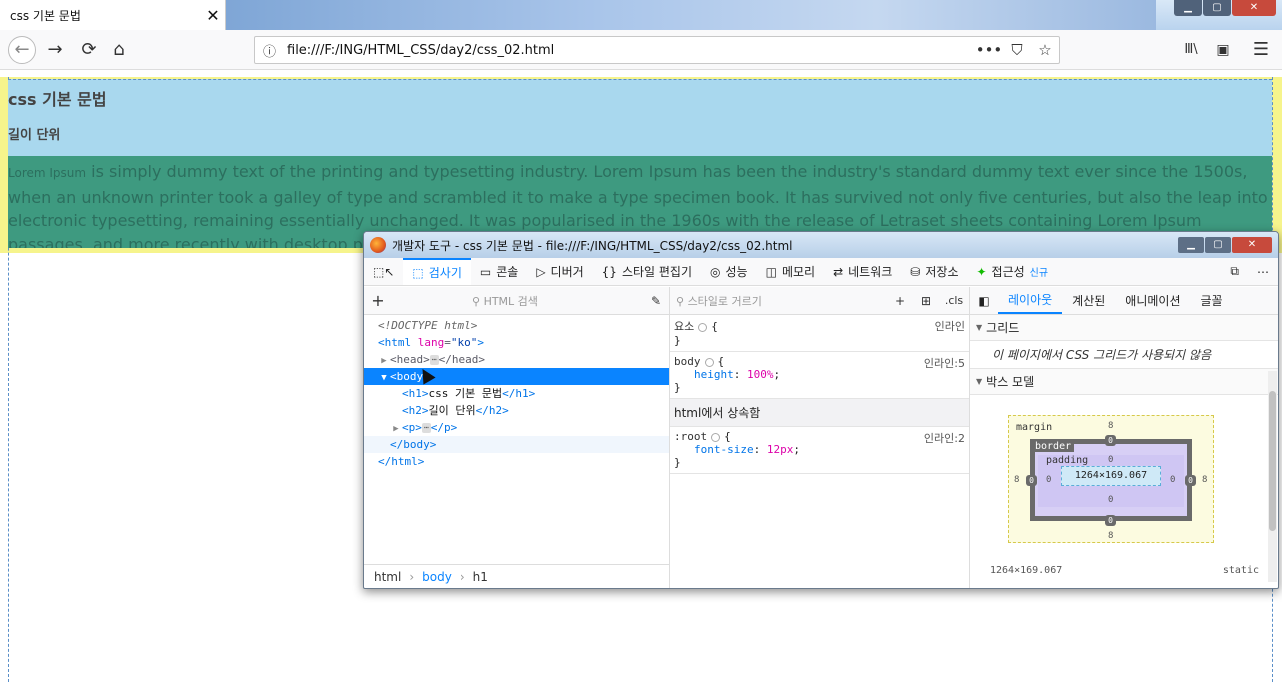 The image size is (1282, 682). Describe the element at coordinates (113, 15) in the screenshot. I see `active-tab: css 기본 문법 ✕` at that location.